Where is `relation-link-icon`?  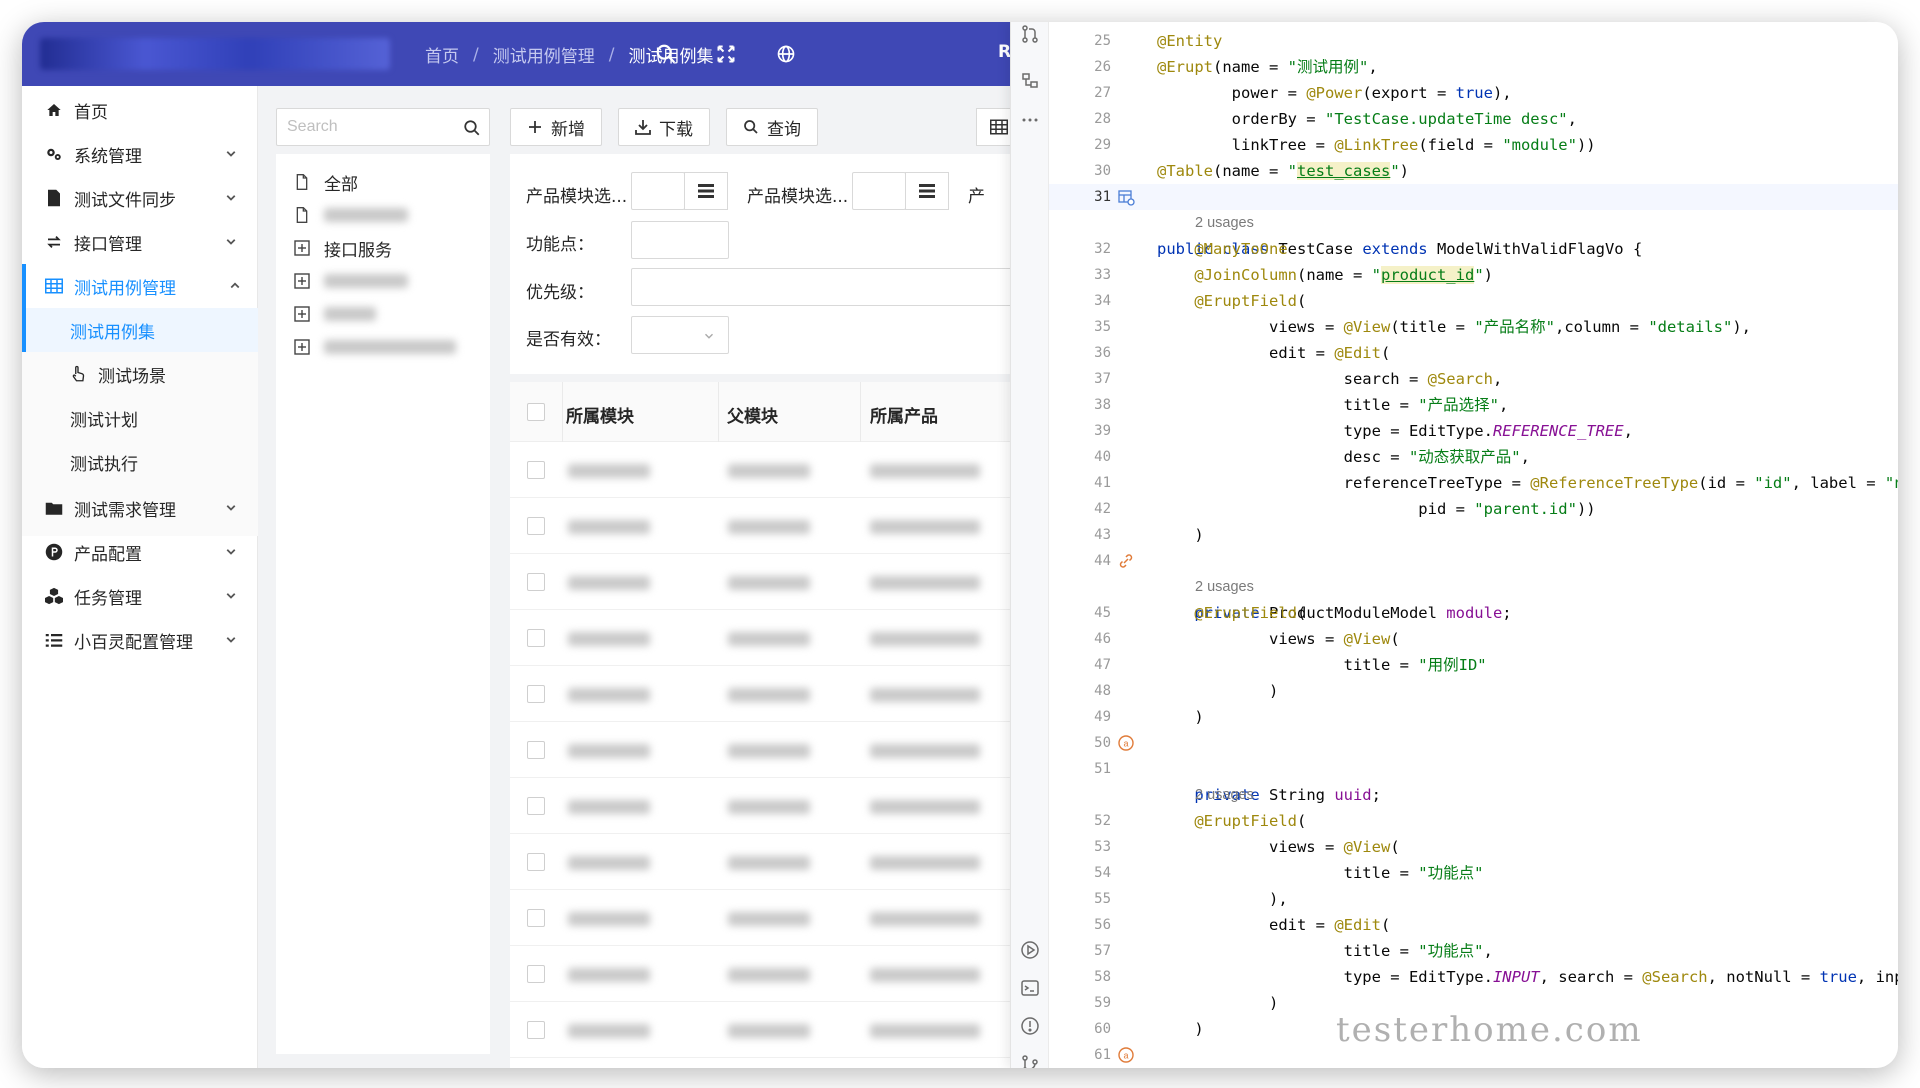
relation-link-icon is located at coordinates (1126, 561).